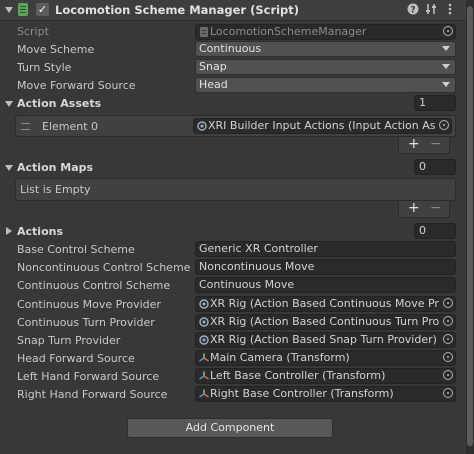  I want to click on context-menu-icon, so click(450, 10).